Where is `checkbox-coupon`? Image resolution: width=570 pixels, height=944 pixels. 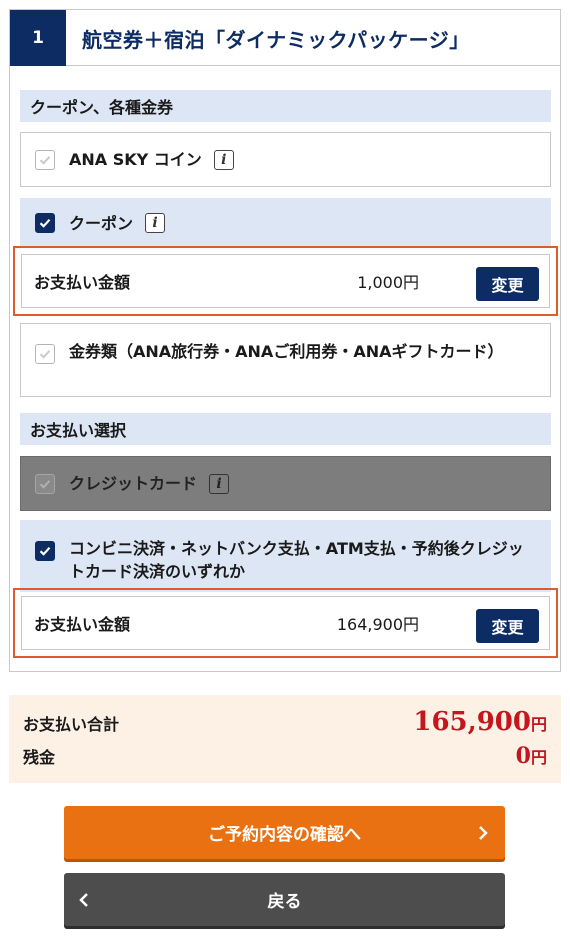 checkbox-coupon is located at coordinates (45, 223).